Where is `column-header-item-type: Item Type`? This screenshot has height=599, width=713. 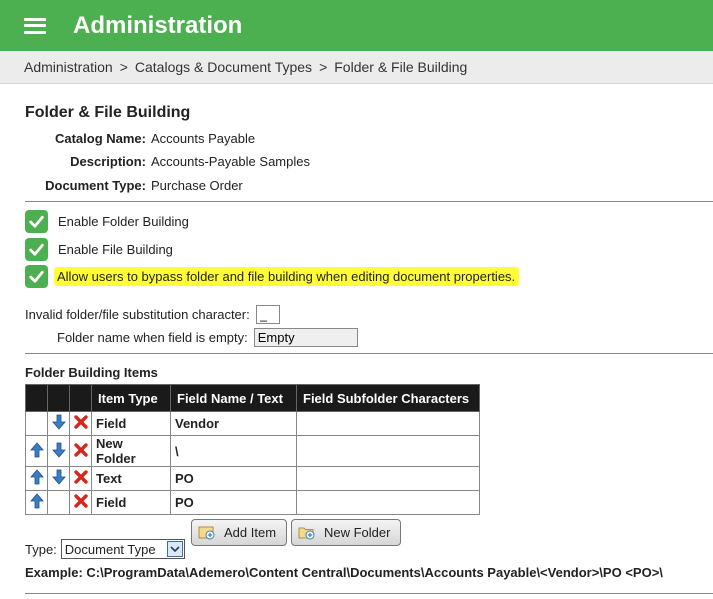
column-header-item-type: Item Type is located at coordinates (131, 398).